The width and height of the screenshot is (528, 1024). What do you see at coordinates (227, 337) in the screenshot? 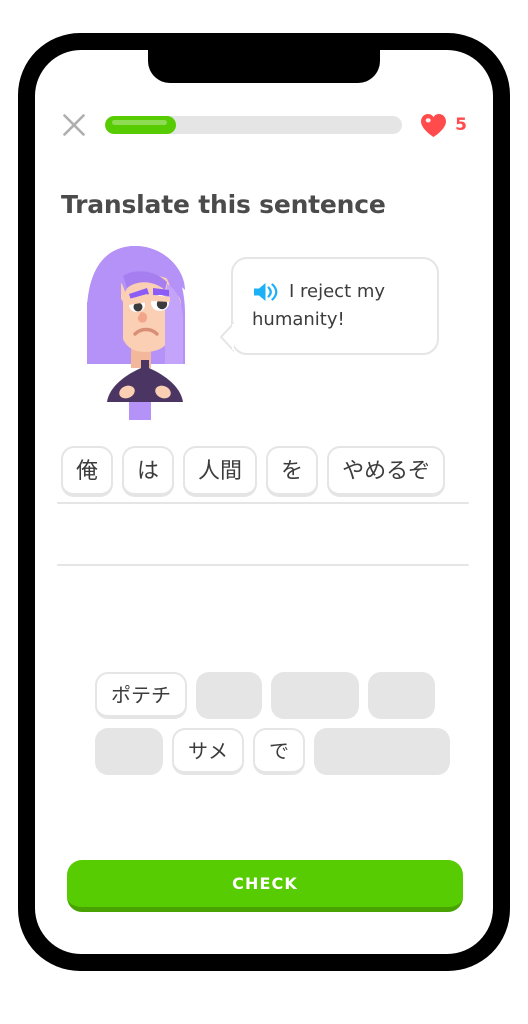
I see `bubble-tail` at bounding box center [227, 337].